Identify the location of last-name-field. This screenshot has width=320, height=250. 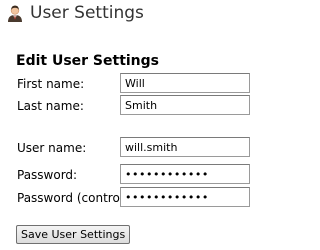
(185, 105).